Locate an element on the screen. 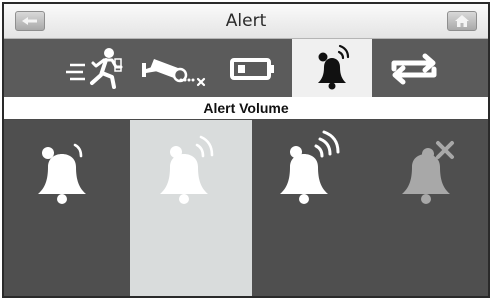  volume-option-high is located at coordinates (312, 208).